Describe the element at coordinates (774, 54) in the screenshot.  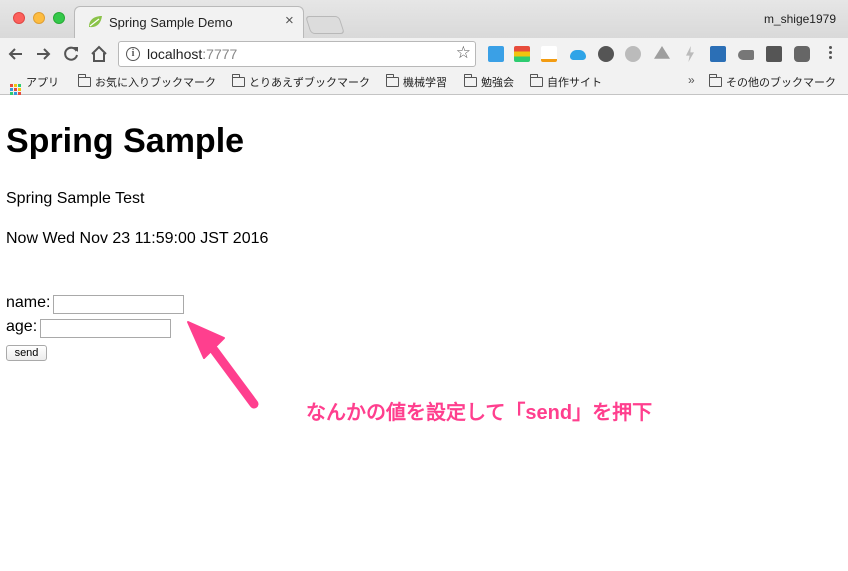
I see `jb-icon` at that location.